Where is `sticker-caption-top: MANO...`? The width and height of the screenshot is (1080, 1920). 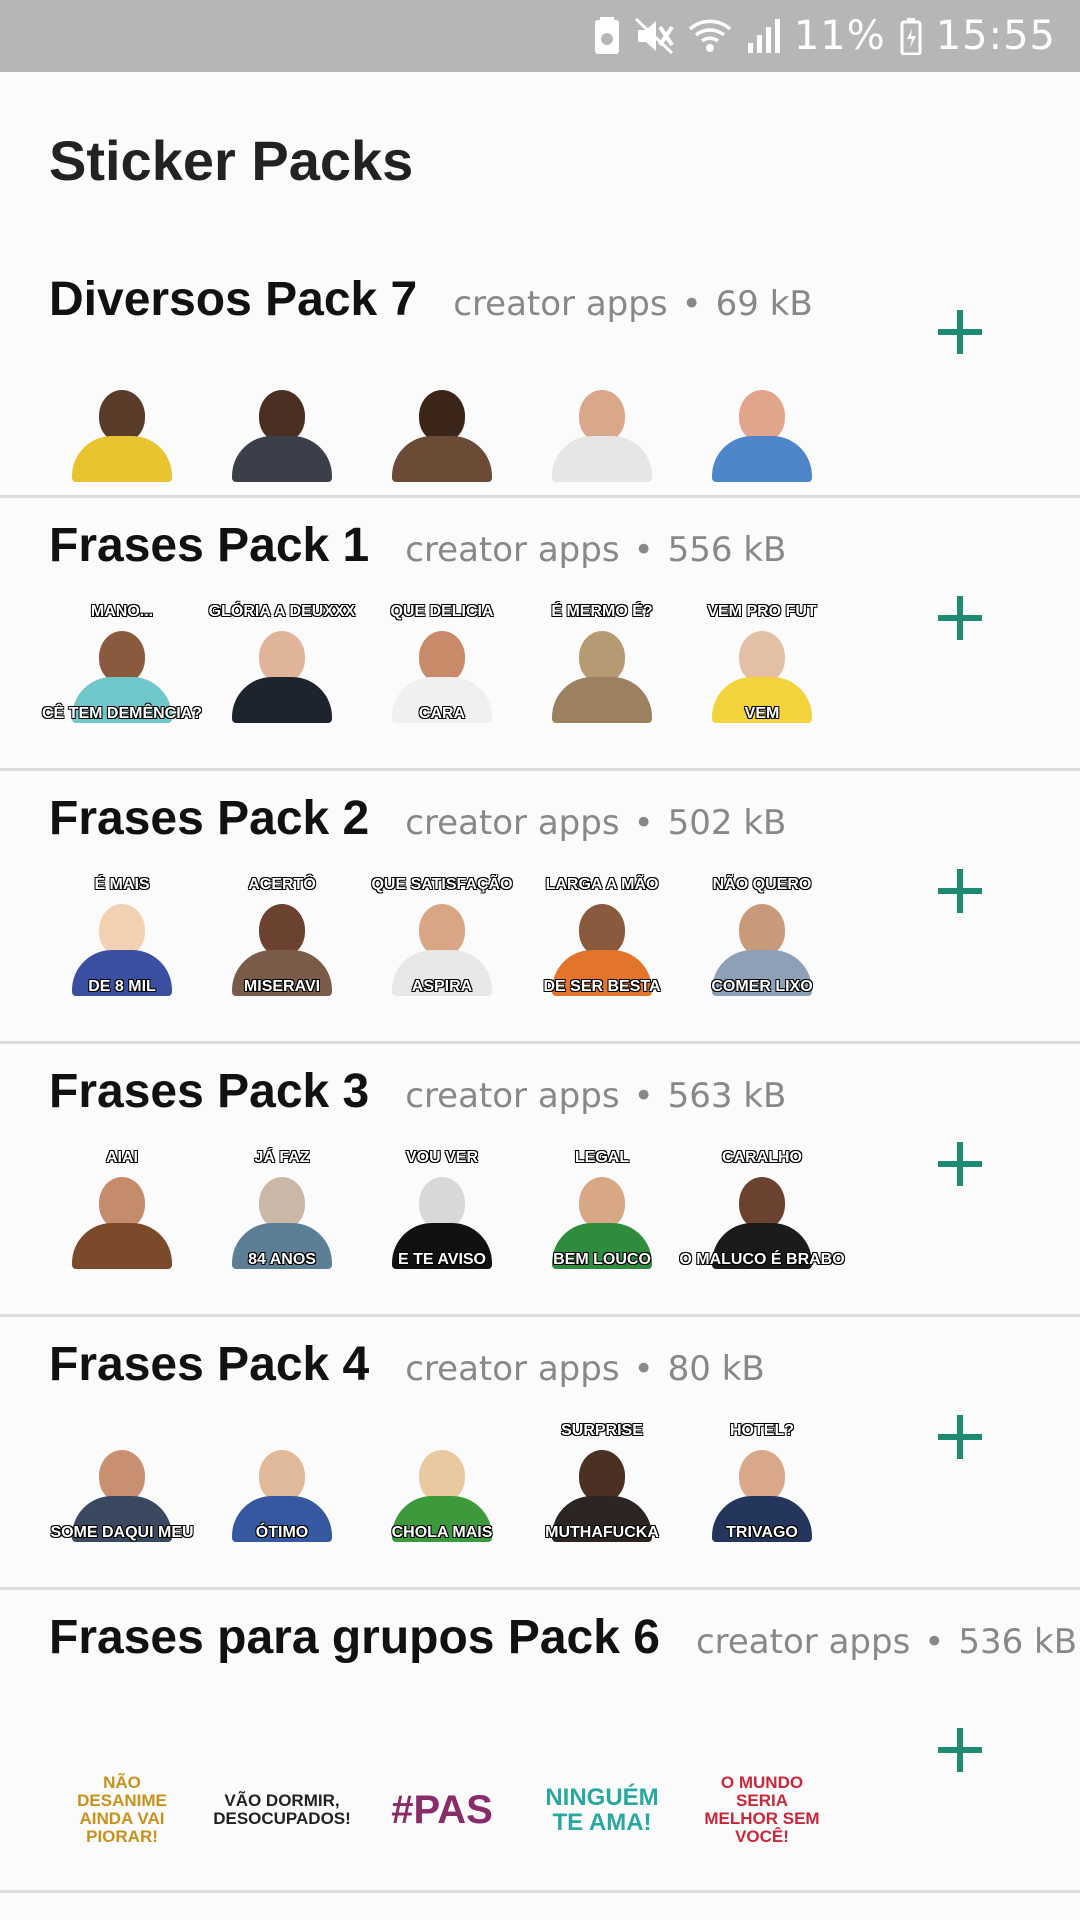 sticker-caption-top: MANO... is located at coordinates (122, 611).